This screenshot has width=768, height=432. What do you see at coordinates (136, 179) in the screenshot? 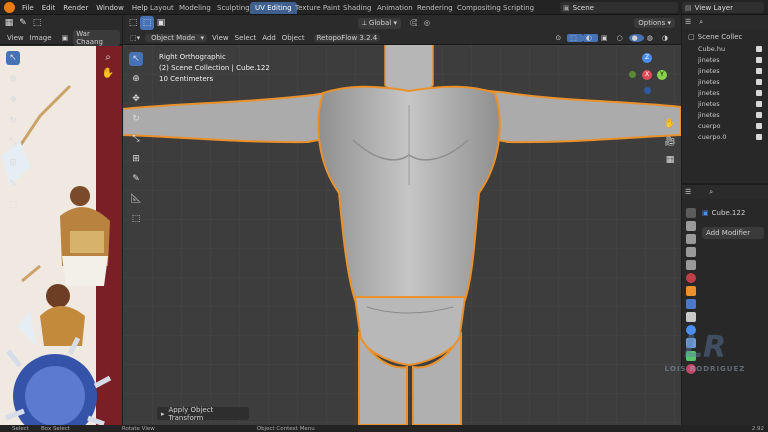
I see `3d-annotate-tool: ✎` at bounding box center [136, 179].